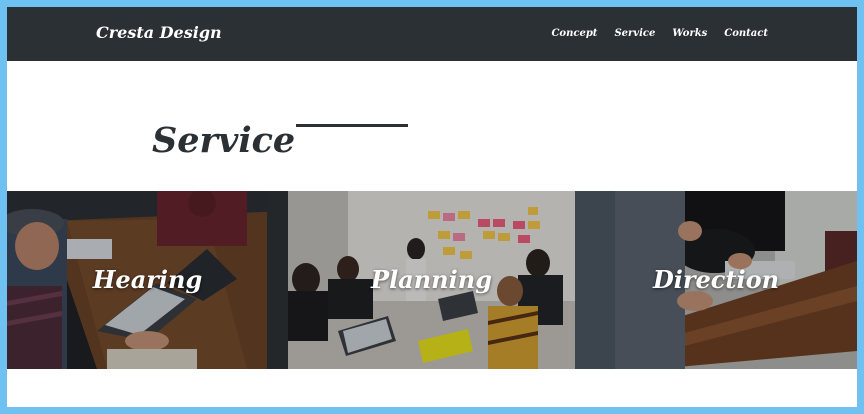 This screenshot has width=864, height=414. Describe the element at coordinates (634, 33) in the screenshot. I see `nav-service: Service` at that location.